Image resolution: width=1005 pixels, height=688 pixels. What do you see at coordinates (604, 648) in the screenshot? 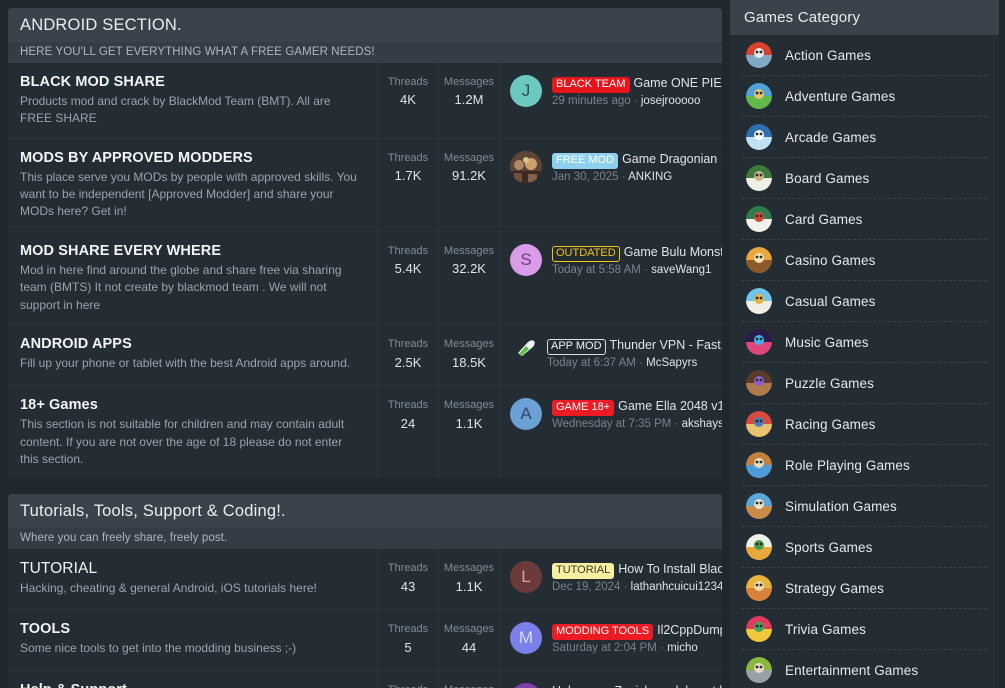
I see `post-time: Saturday at 2:04 PM` at bounding box center [604, 648].